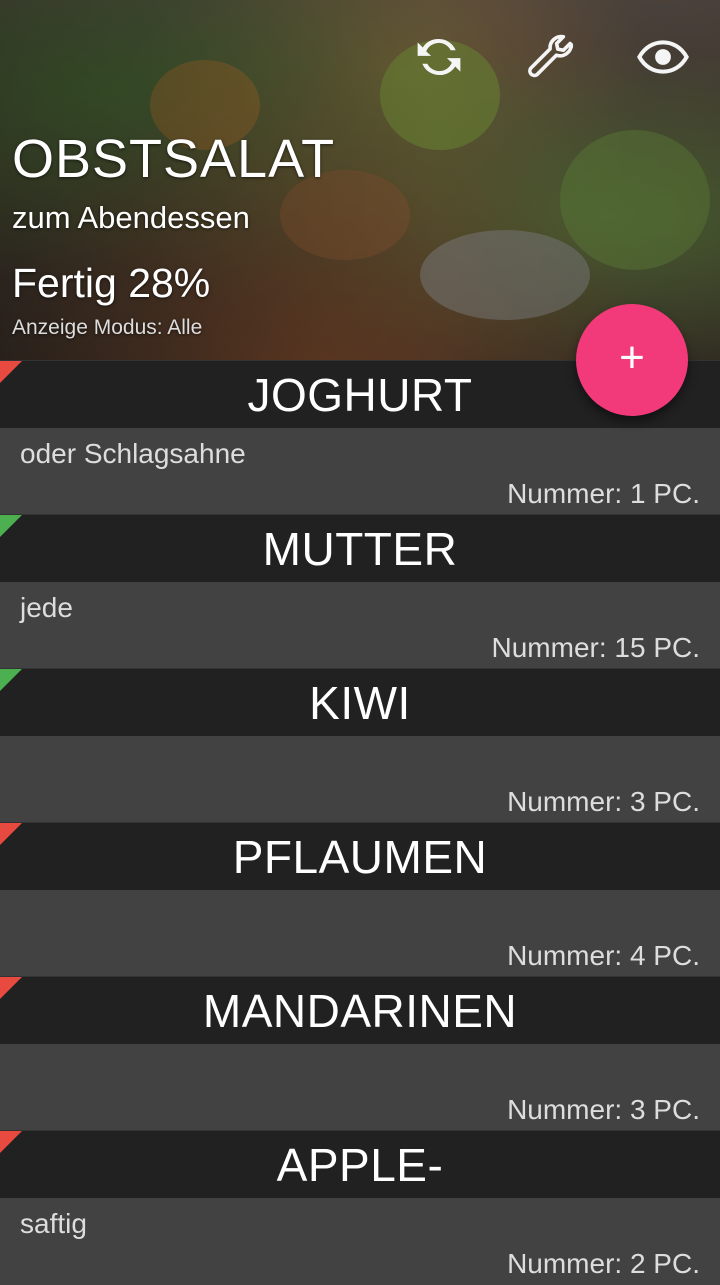 The image size is (720, 1285). Describe the element at coordinates (133, 453) in the screenshot. I see `item-note: oder Schlagsahne` at that location.